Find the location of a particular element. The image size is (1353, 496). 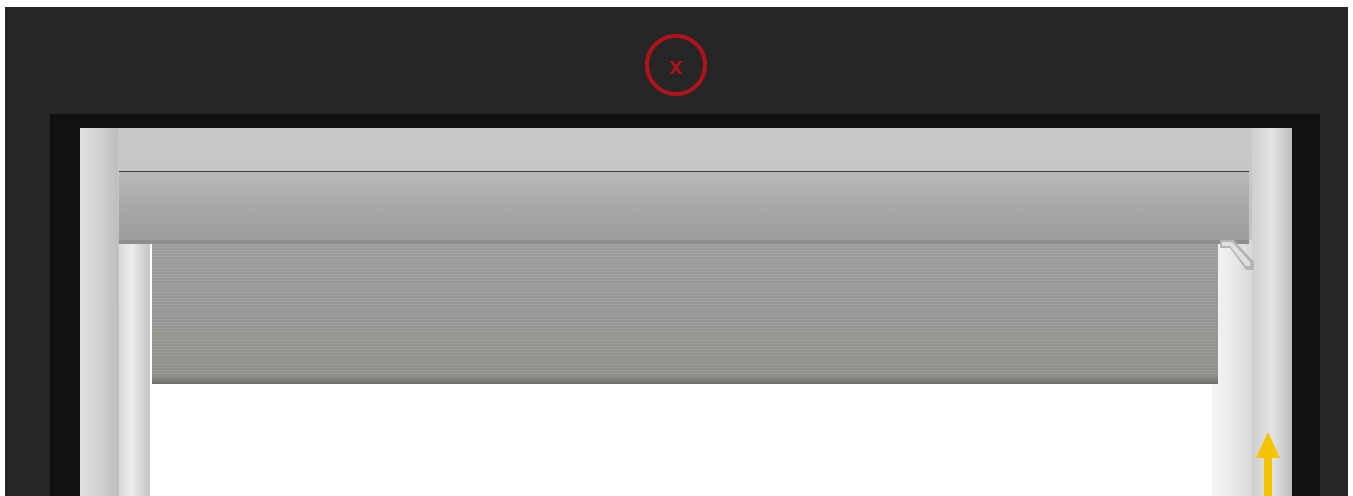

left-side-channel is located at coordinates (134, 368).